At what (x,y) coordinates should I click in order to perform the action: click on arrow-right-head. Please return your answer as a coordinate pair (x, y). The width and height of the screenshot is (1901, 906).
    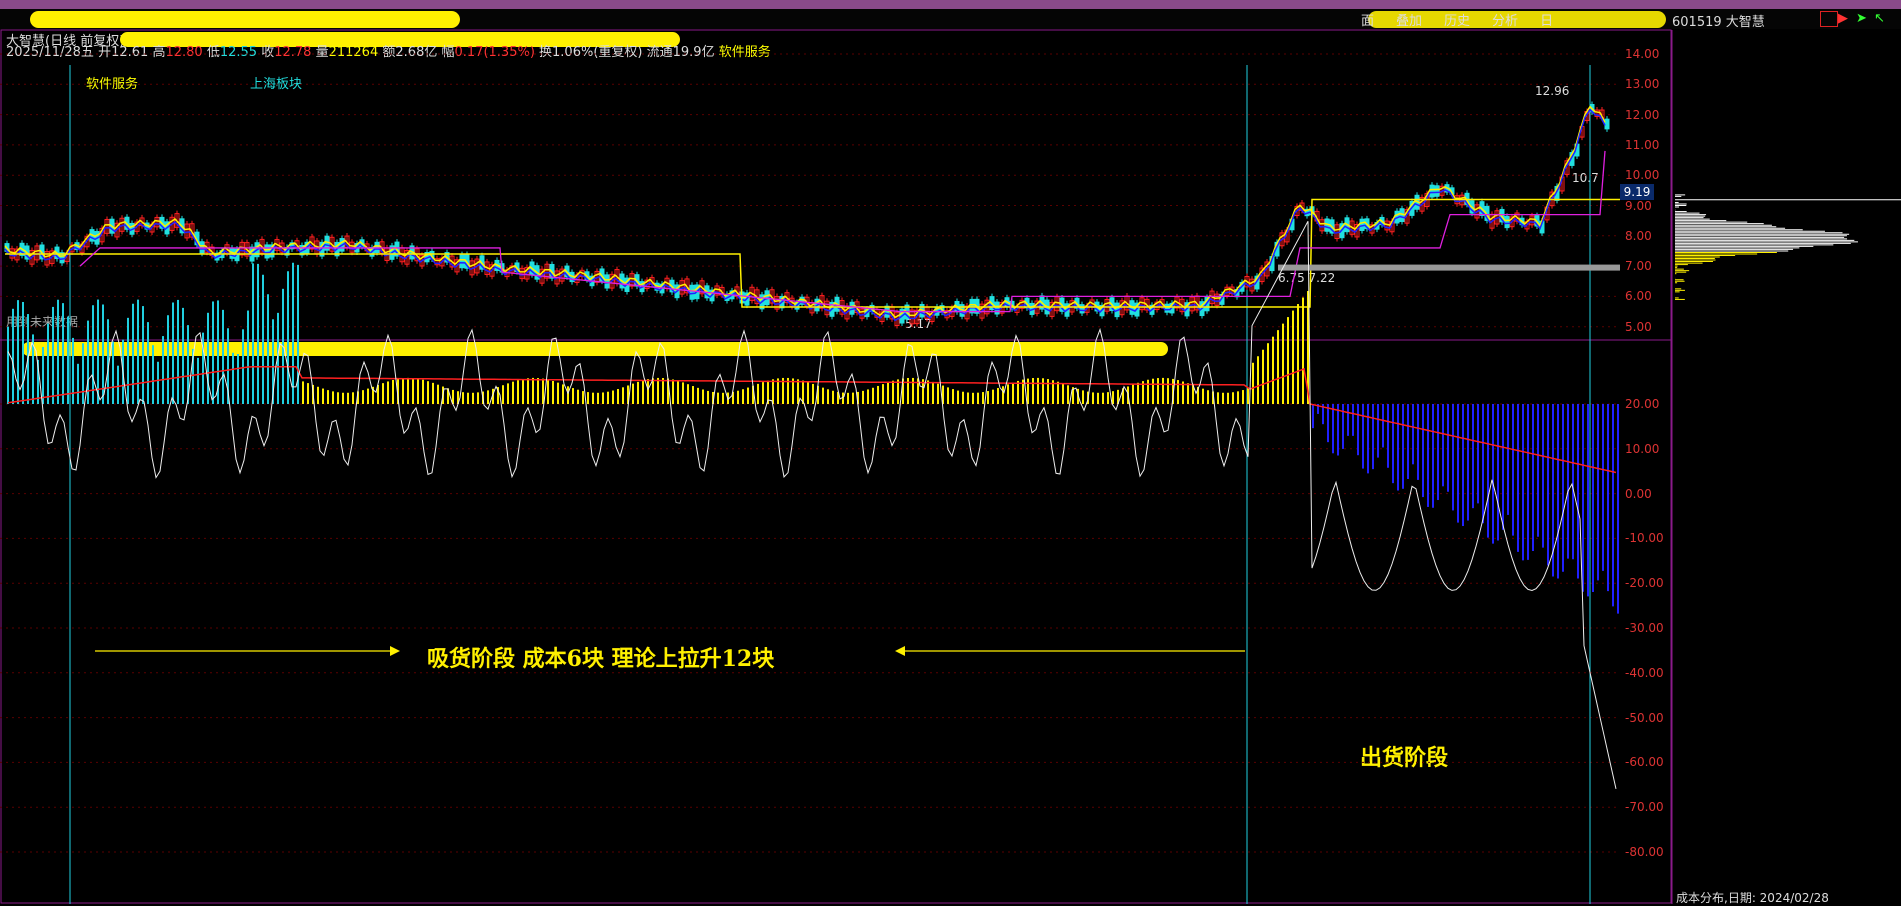
    Looking at the image, I should click on (395, 651).